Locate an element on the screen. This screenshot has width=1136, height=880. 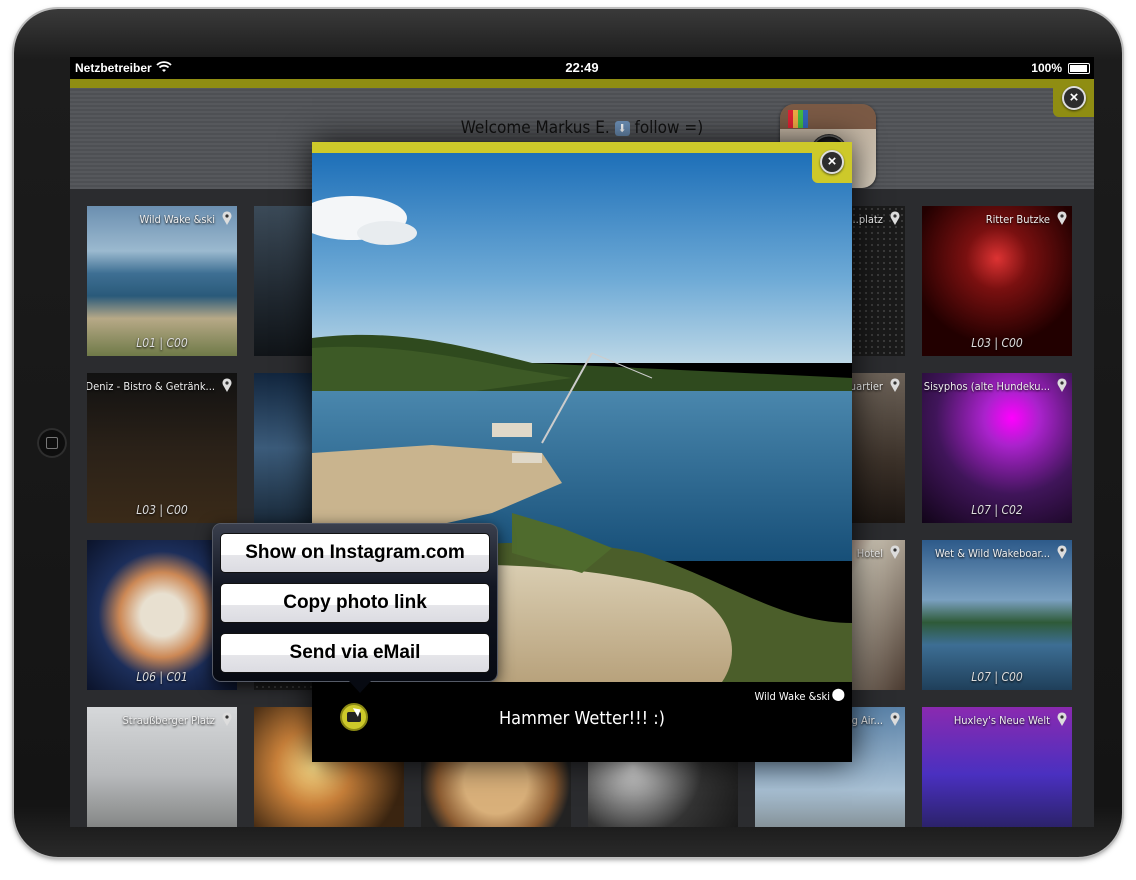
tile-code-label: L07 | C02 is located at coordinates (997, 510).